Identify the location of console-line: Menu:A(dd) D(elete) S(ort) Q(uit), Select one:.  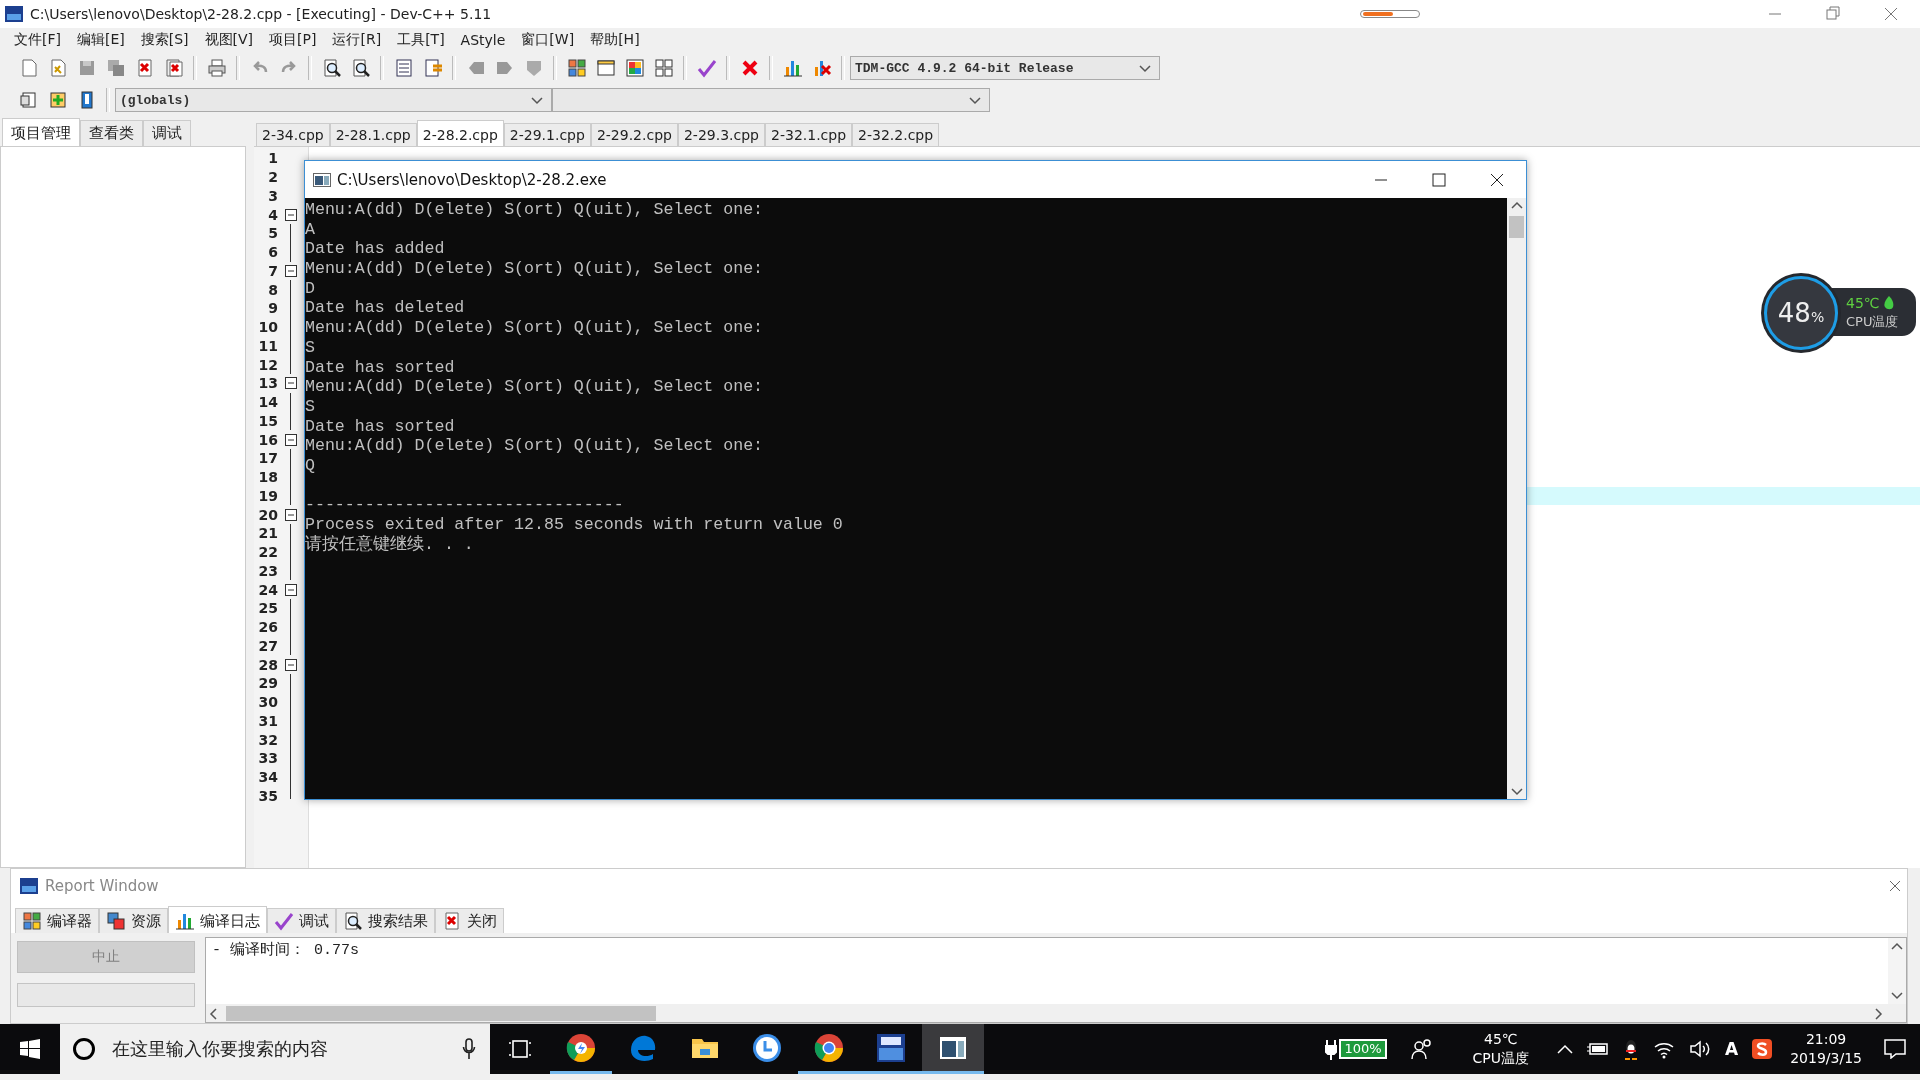
(535, 328).